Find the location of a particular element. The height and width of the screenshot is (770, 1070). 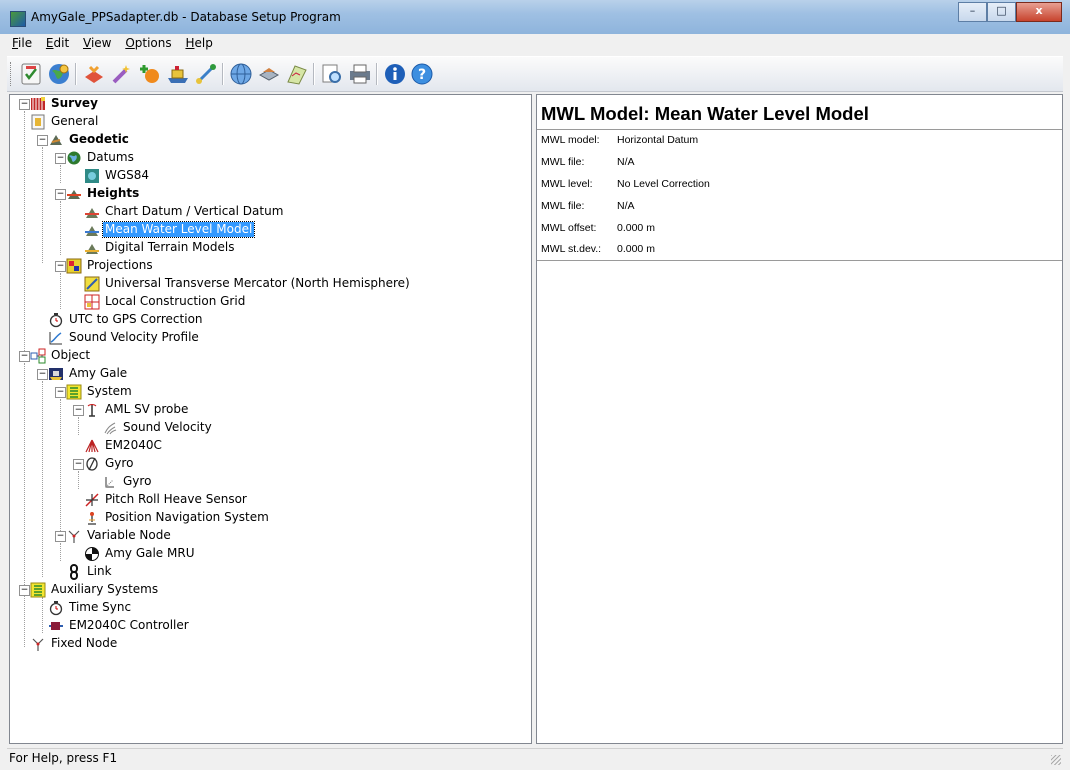

printer-icon is located at coordinates (360, 74).